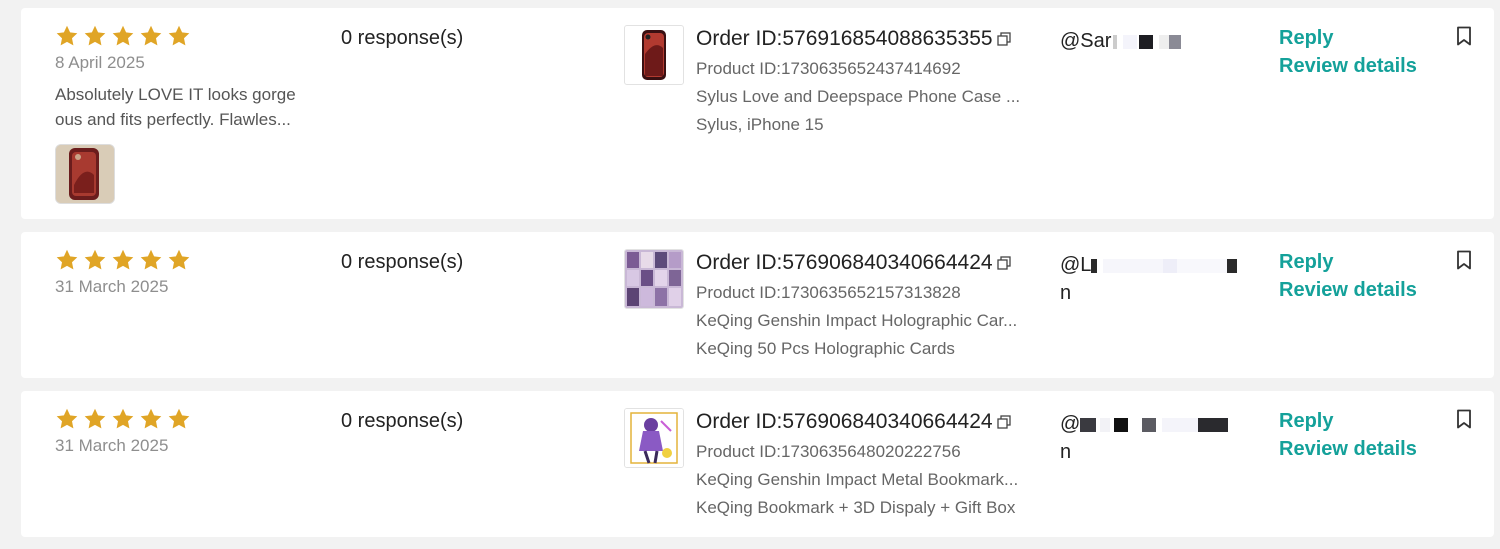  Describe the element at coordinates (1070, 424) in the screenshot. I see `username-text: @` at that location.